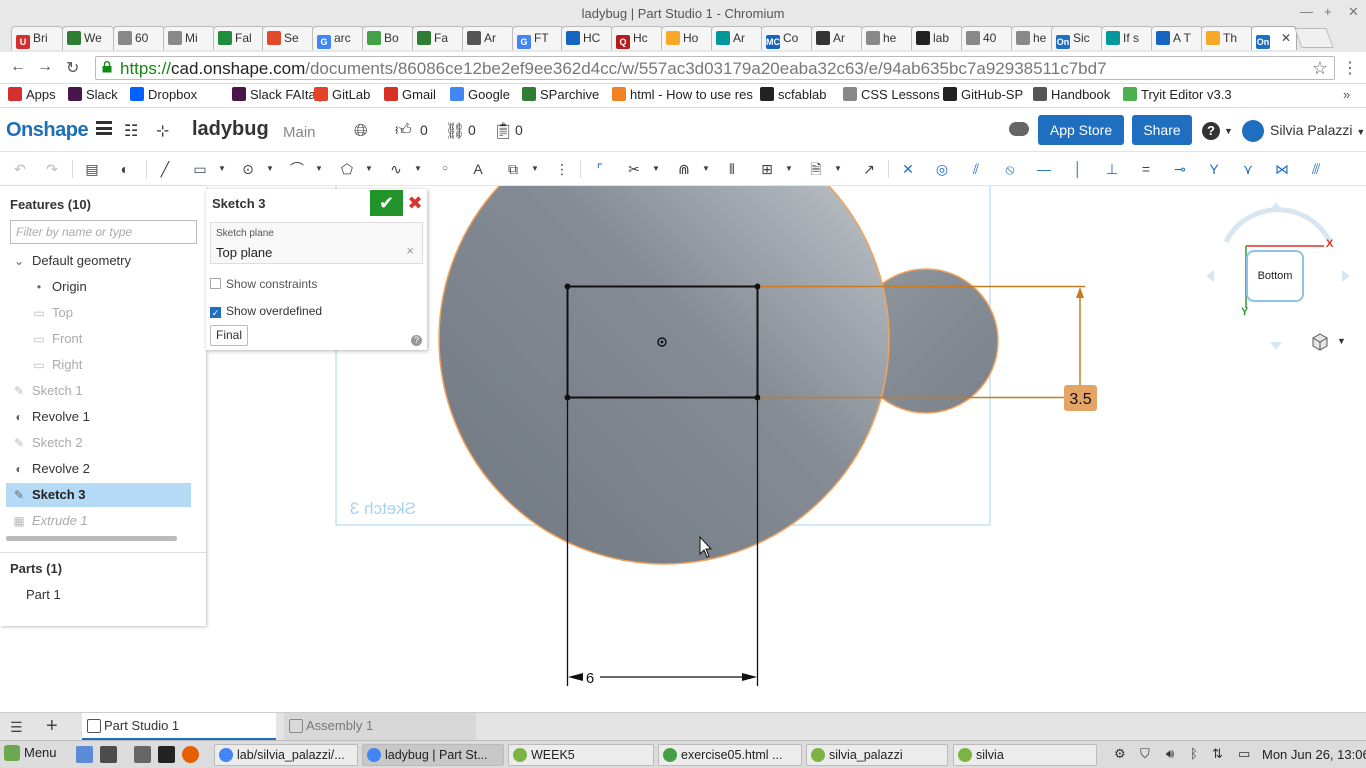  What do you see at coordinates (1275, 276) in the screenshot?
I see `view-cube-face: Bottom` at bounding box center [1275, 276].